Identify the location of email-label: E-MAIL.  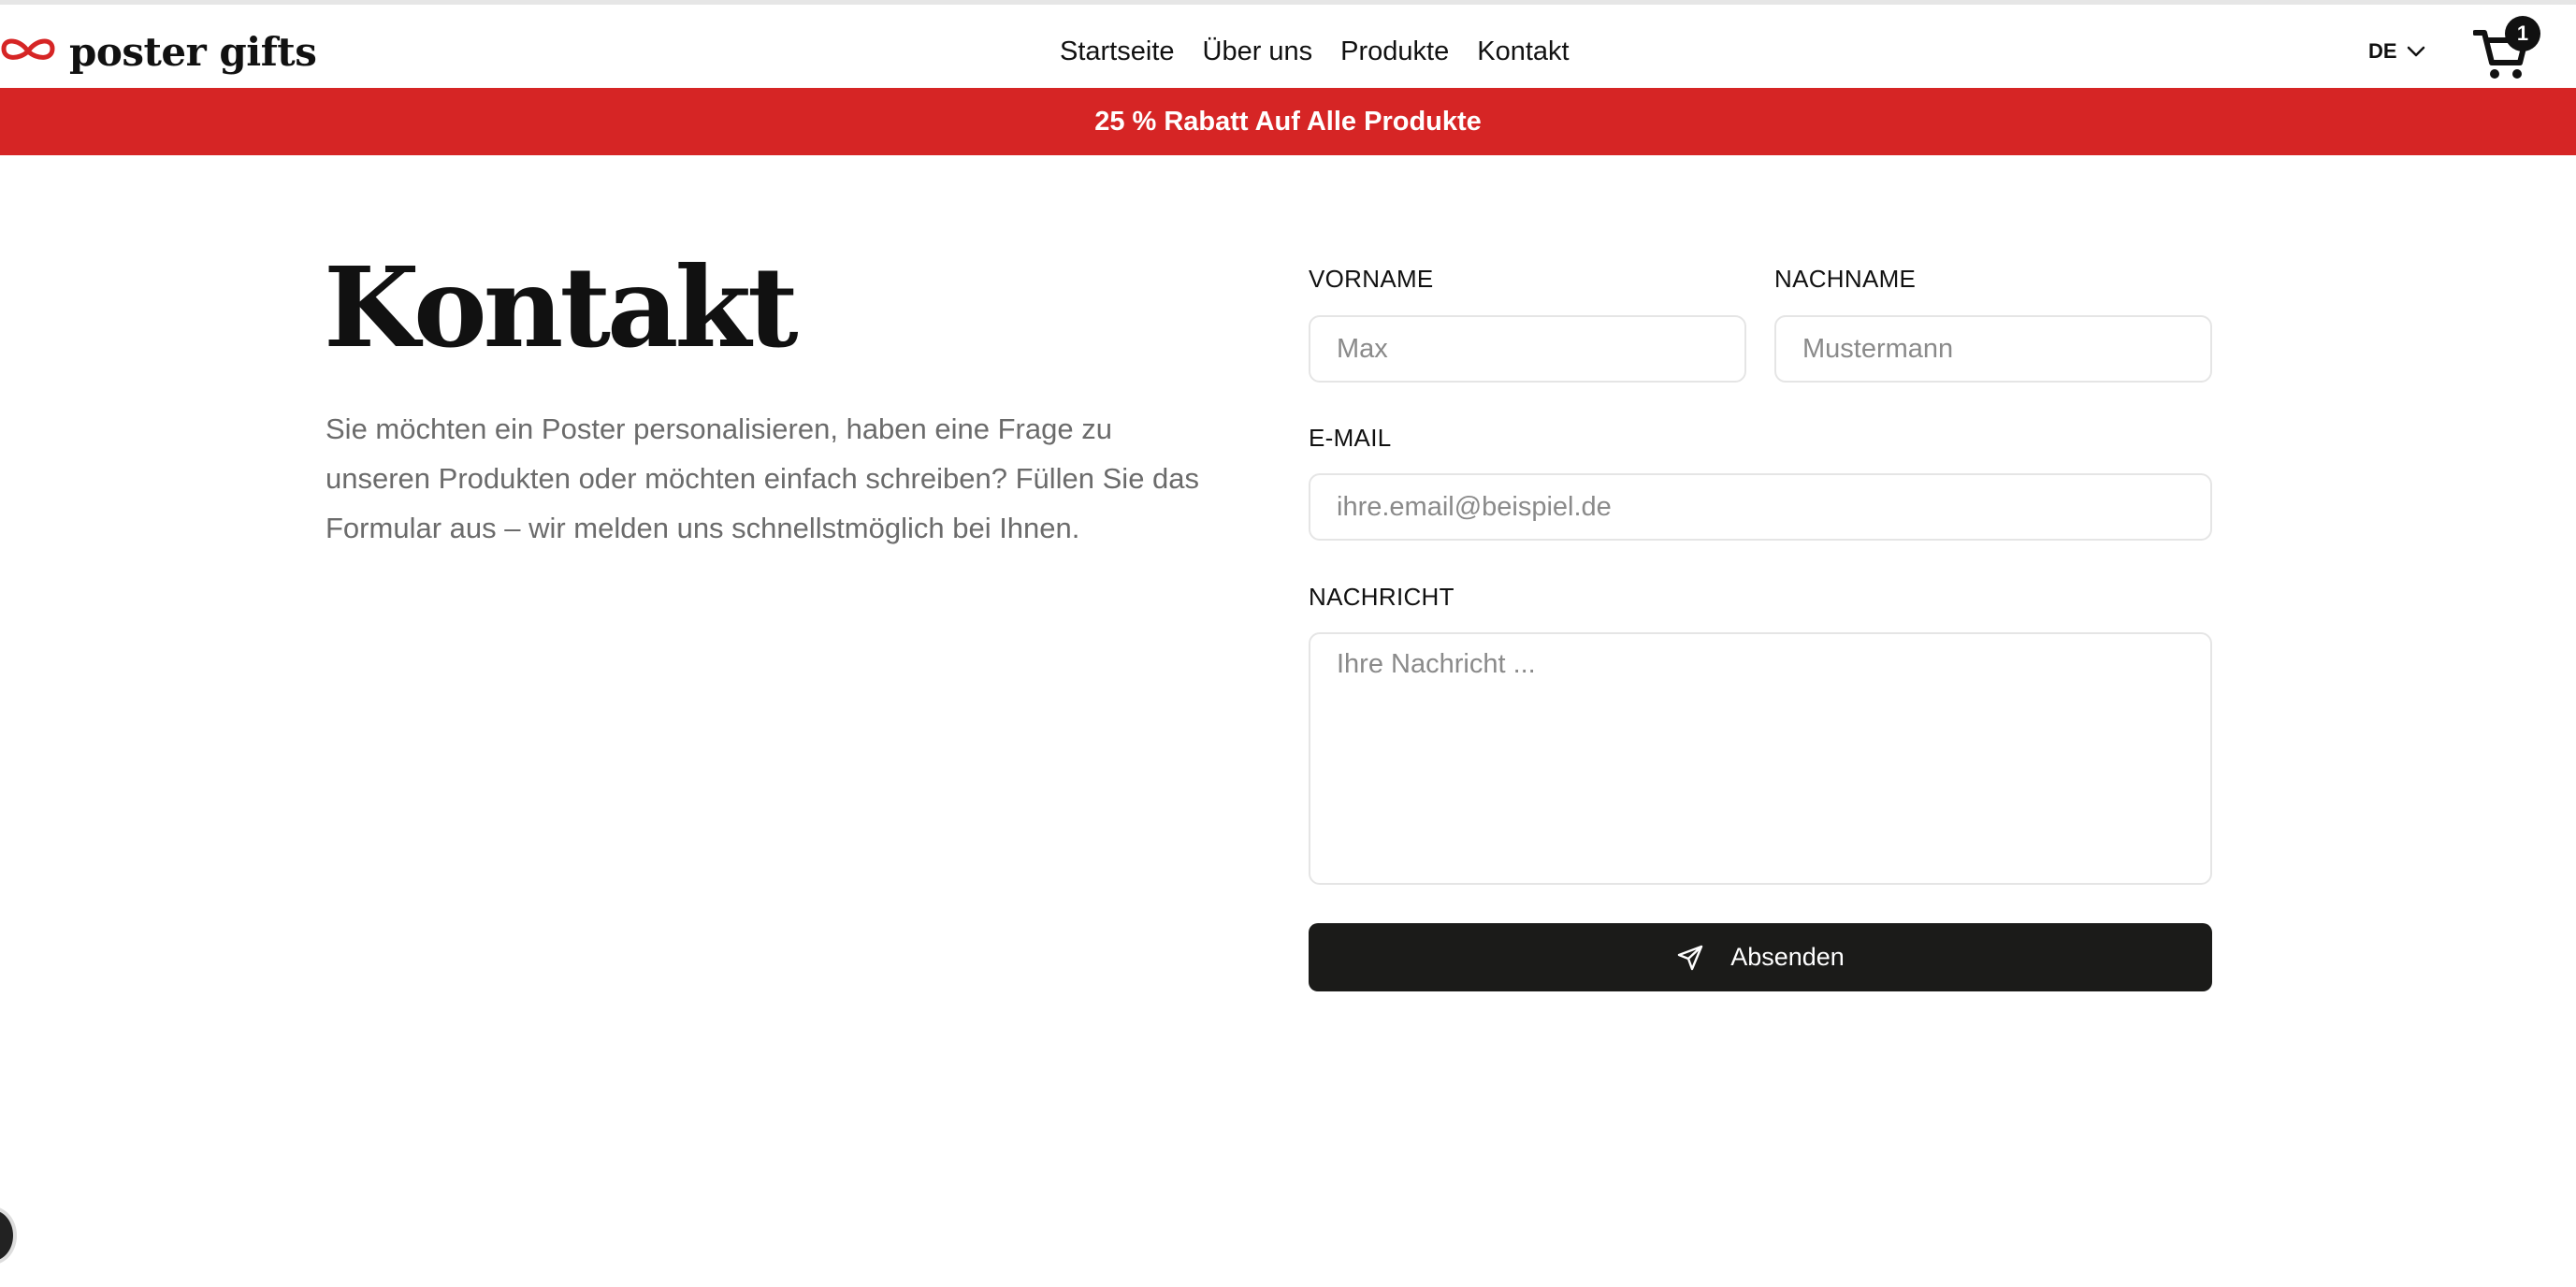
(1350, 438).